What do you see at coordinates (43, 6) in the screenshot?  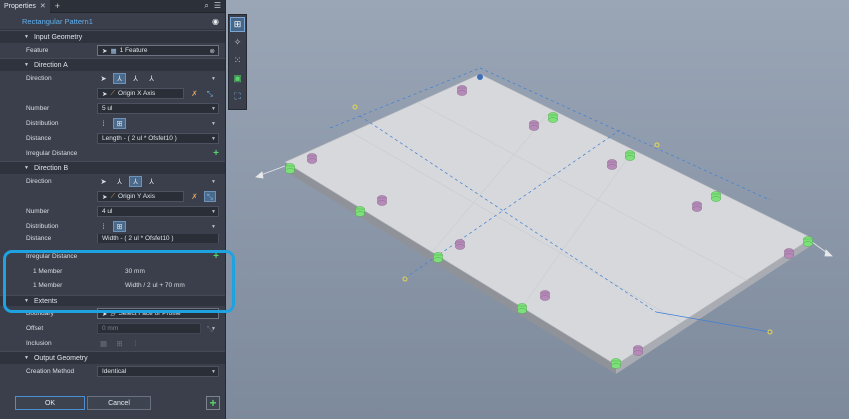 I see `close-icon: ✕` at bounding box center [43, 6].